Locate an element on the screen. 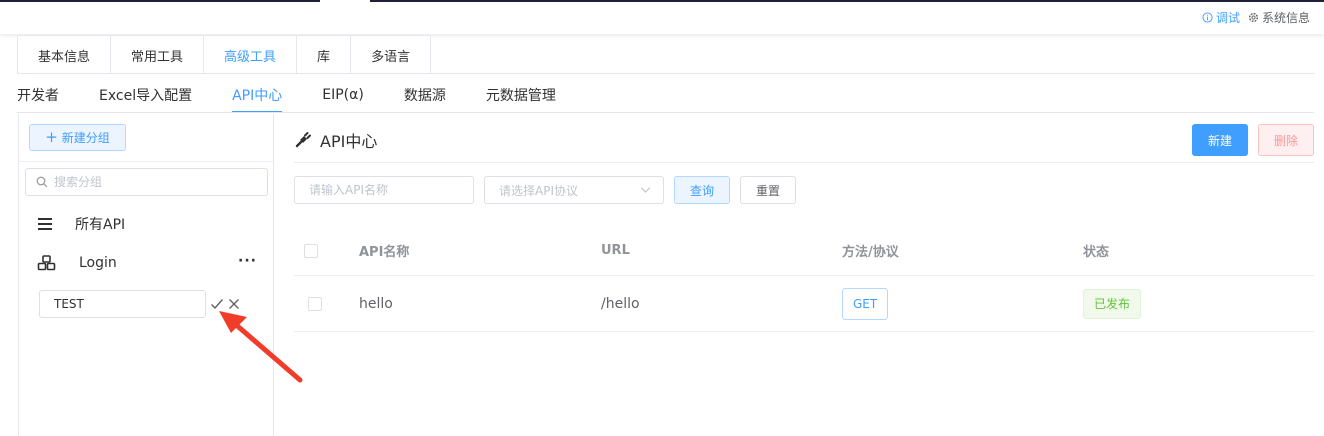  api-protocol-select: 请选择API协议 is located at coordinates (574, 190).